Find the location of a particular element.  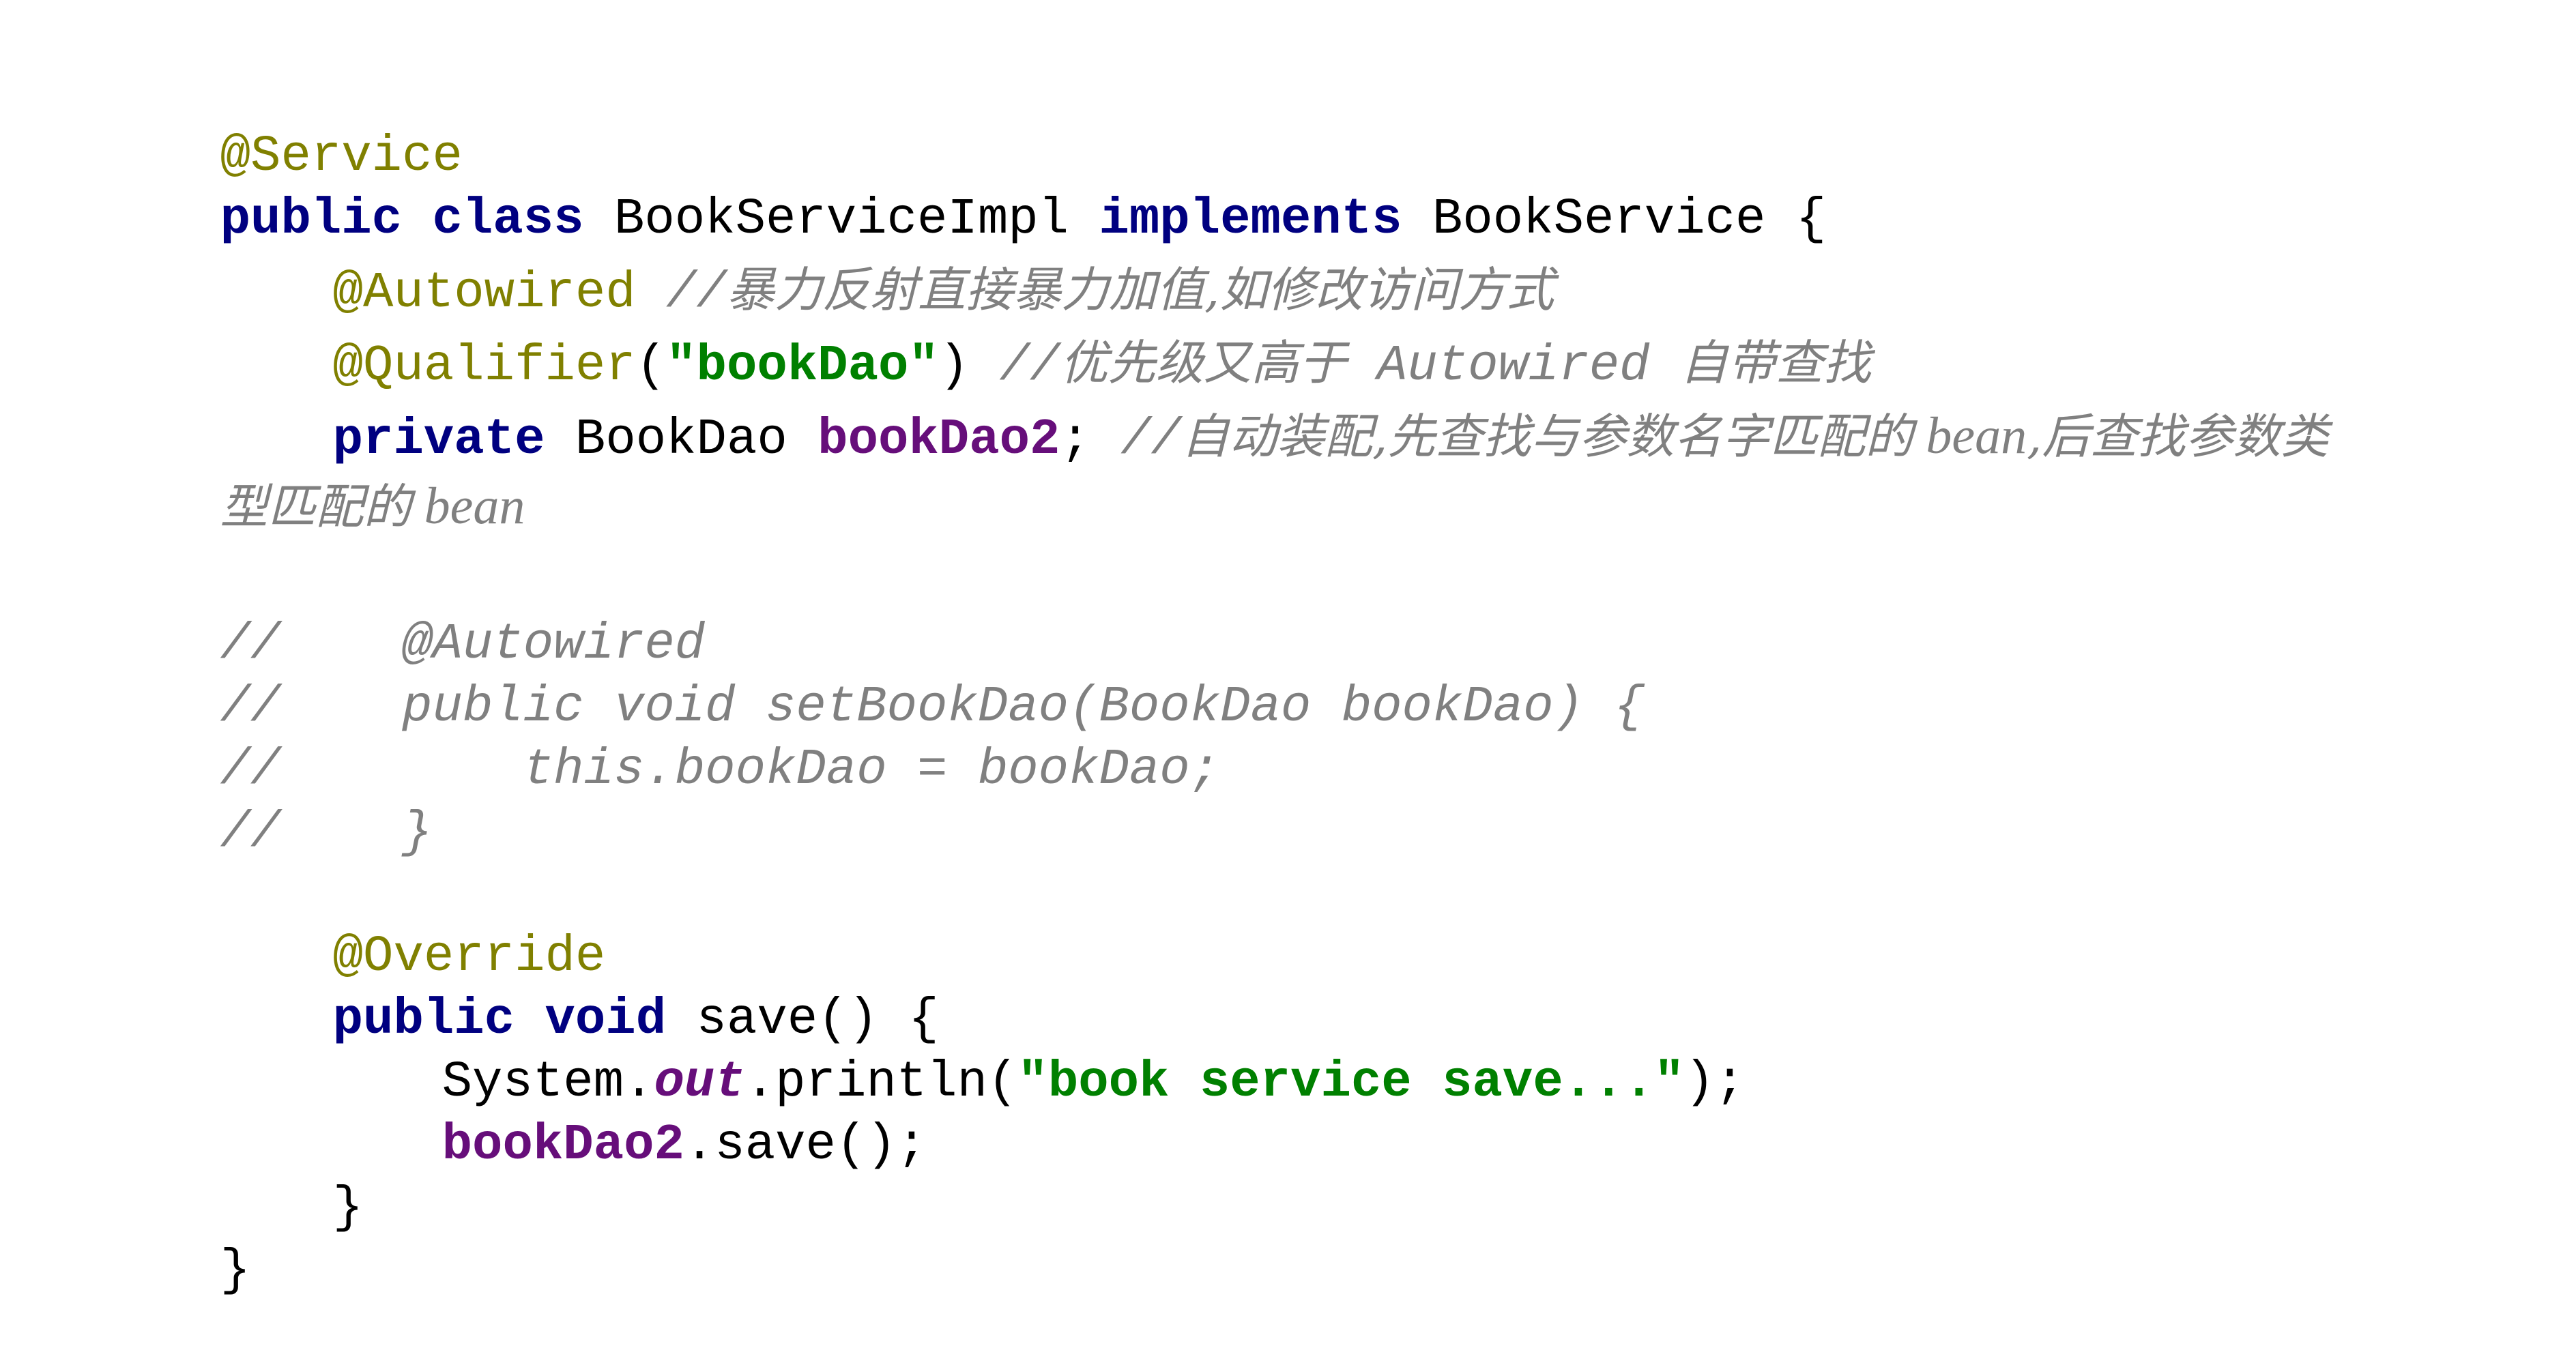

code-line-11: // } is located at coordinates (266, 801).